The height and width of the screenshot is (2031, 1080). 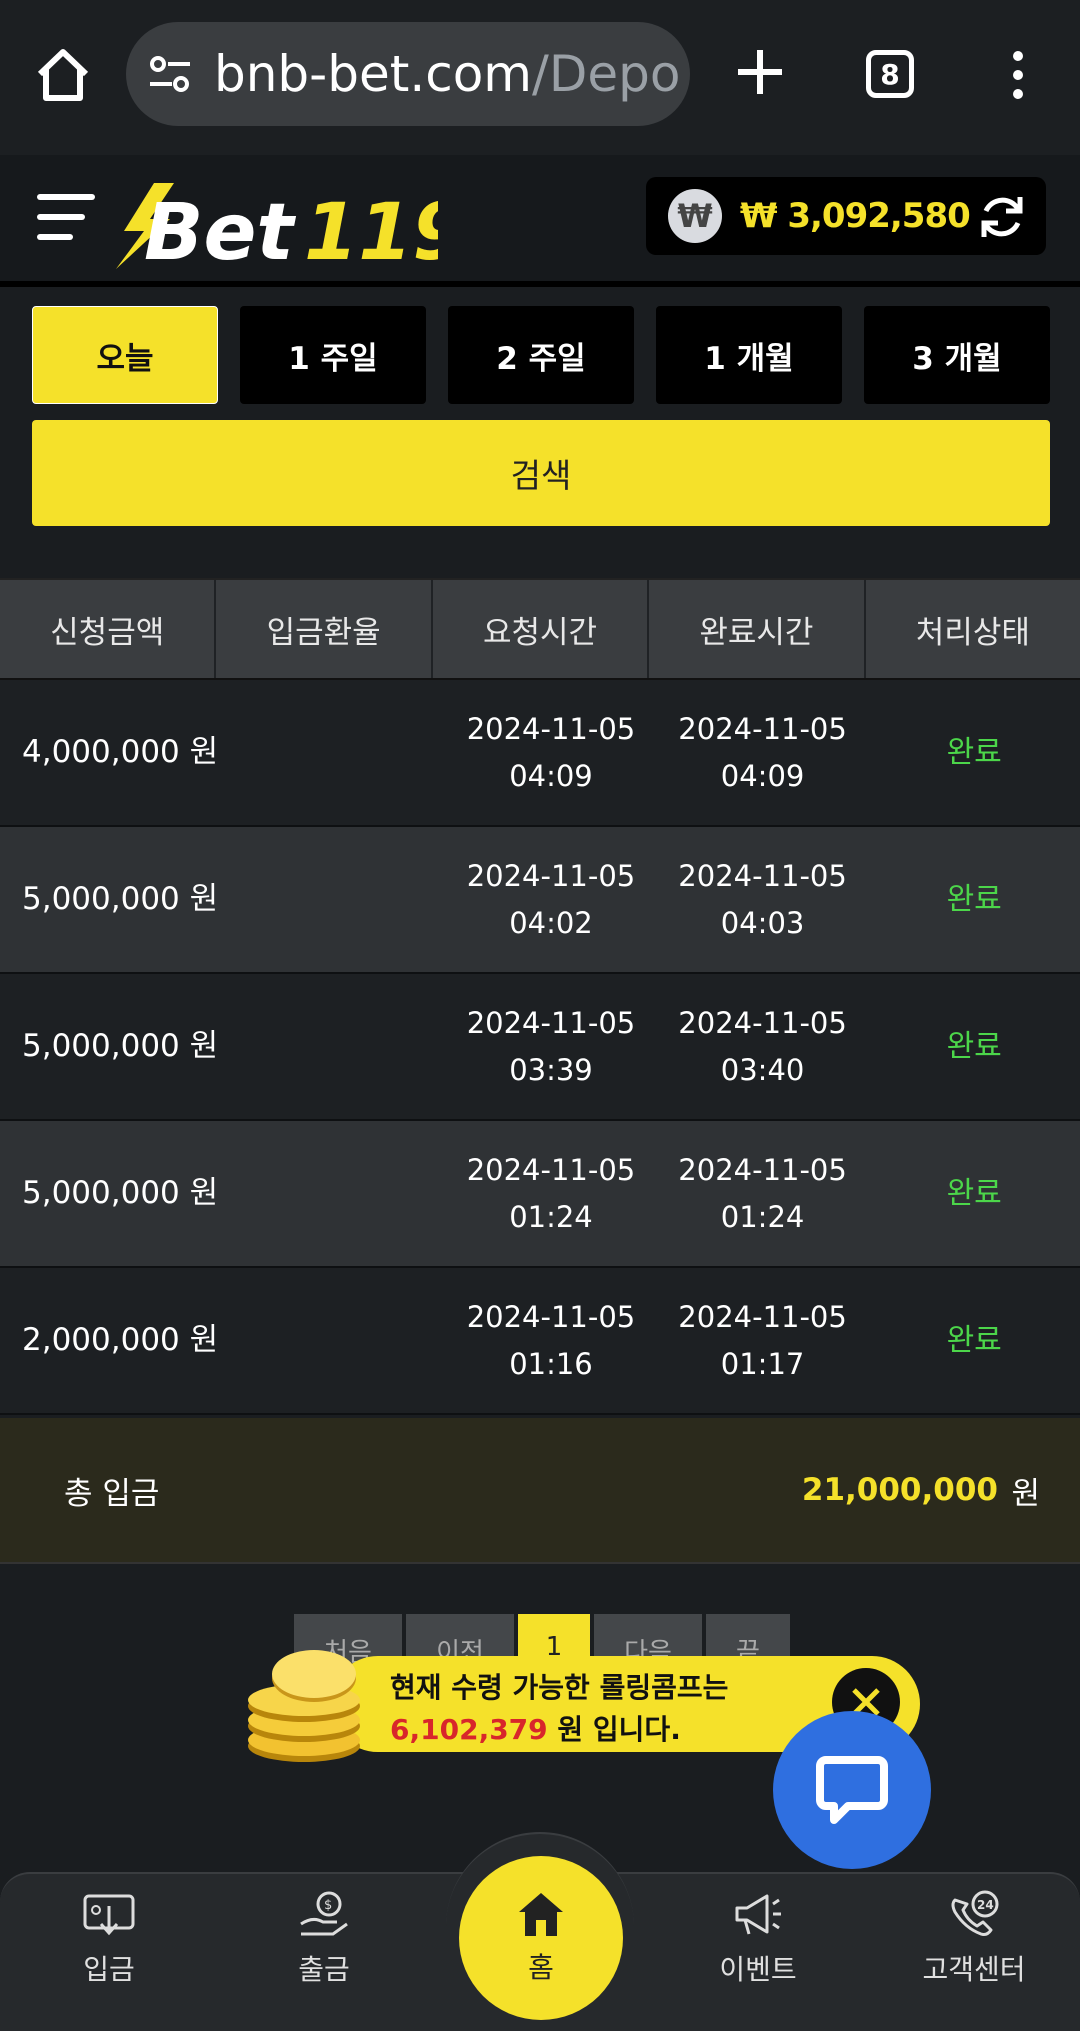 What do you see at coordinates (541, 473) in the screenshot?
I see `search-button: 검색` at bounding box center [541, 473].